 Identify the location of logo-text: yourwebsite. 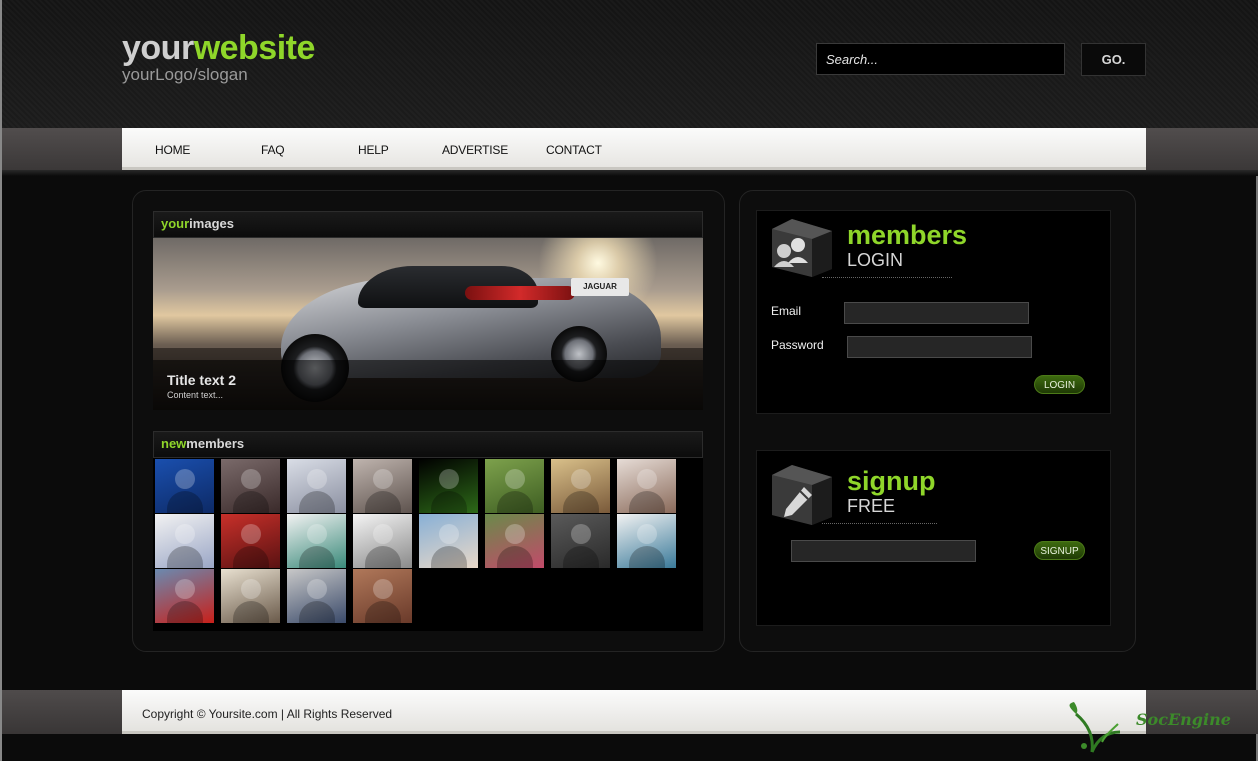
(218, 48).